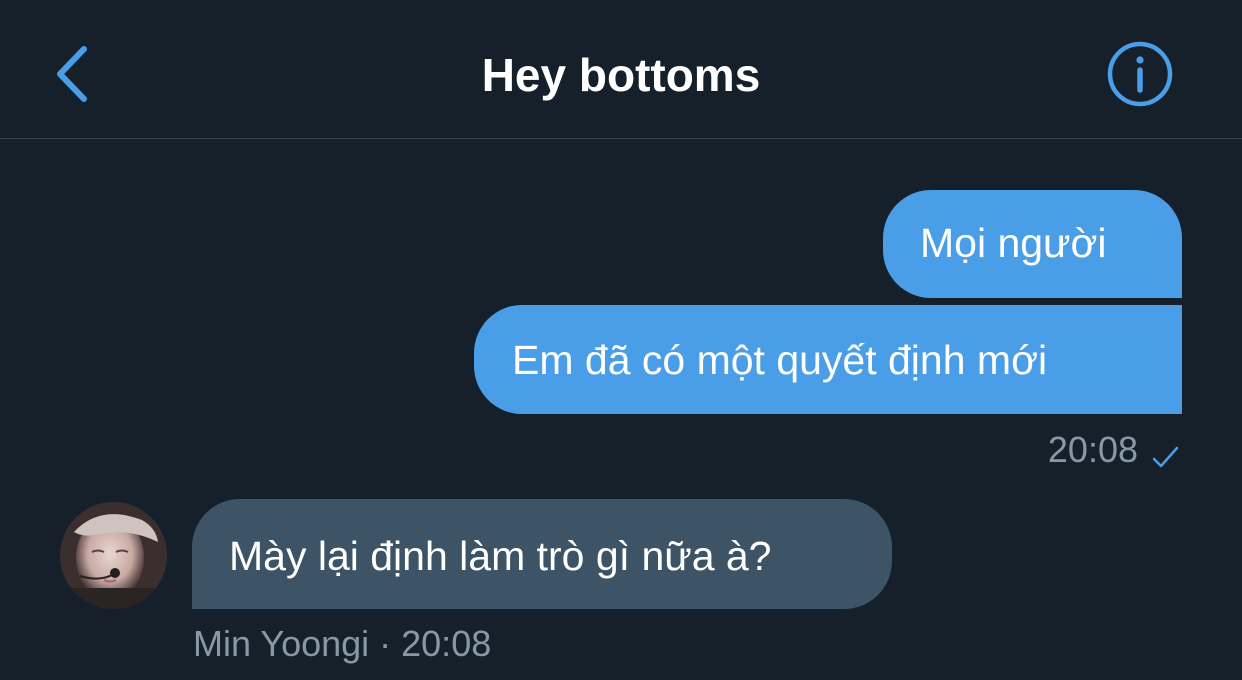  What do you see at coordinates (1166, 452) in the screenshot?
I see `check-icon` at bounding box center [1166, 452].